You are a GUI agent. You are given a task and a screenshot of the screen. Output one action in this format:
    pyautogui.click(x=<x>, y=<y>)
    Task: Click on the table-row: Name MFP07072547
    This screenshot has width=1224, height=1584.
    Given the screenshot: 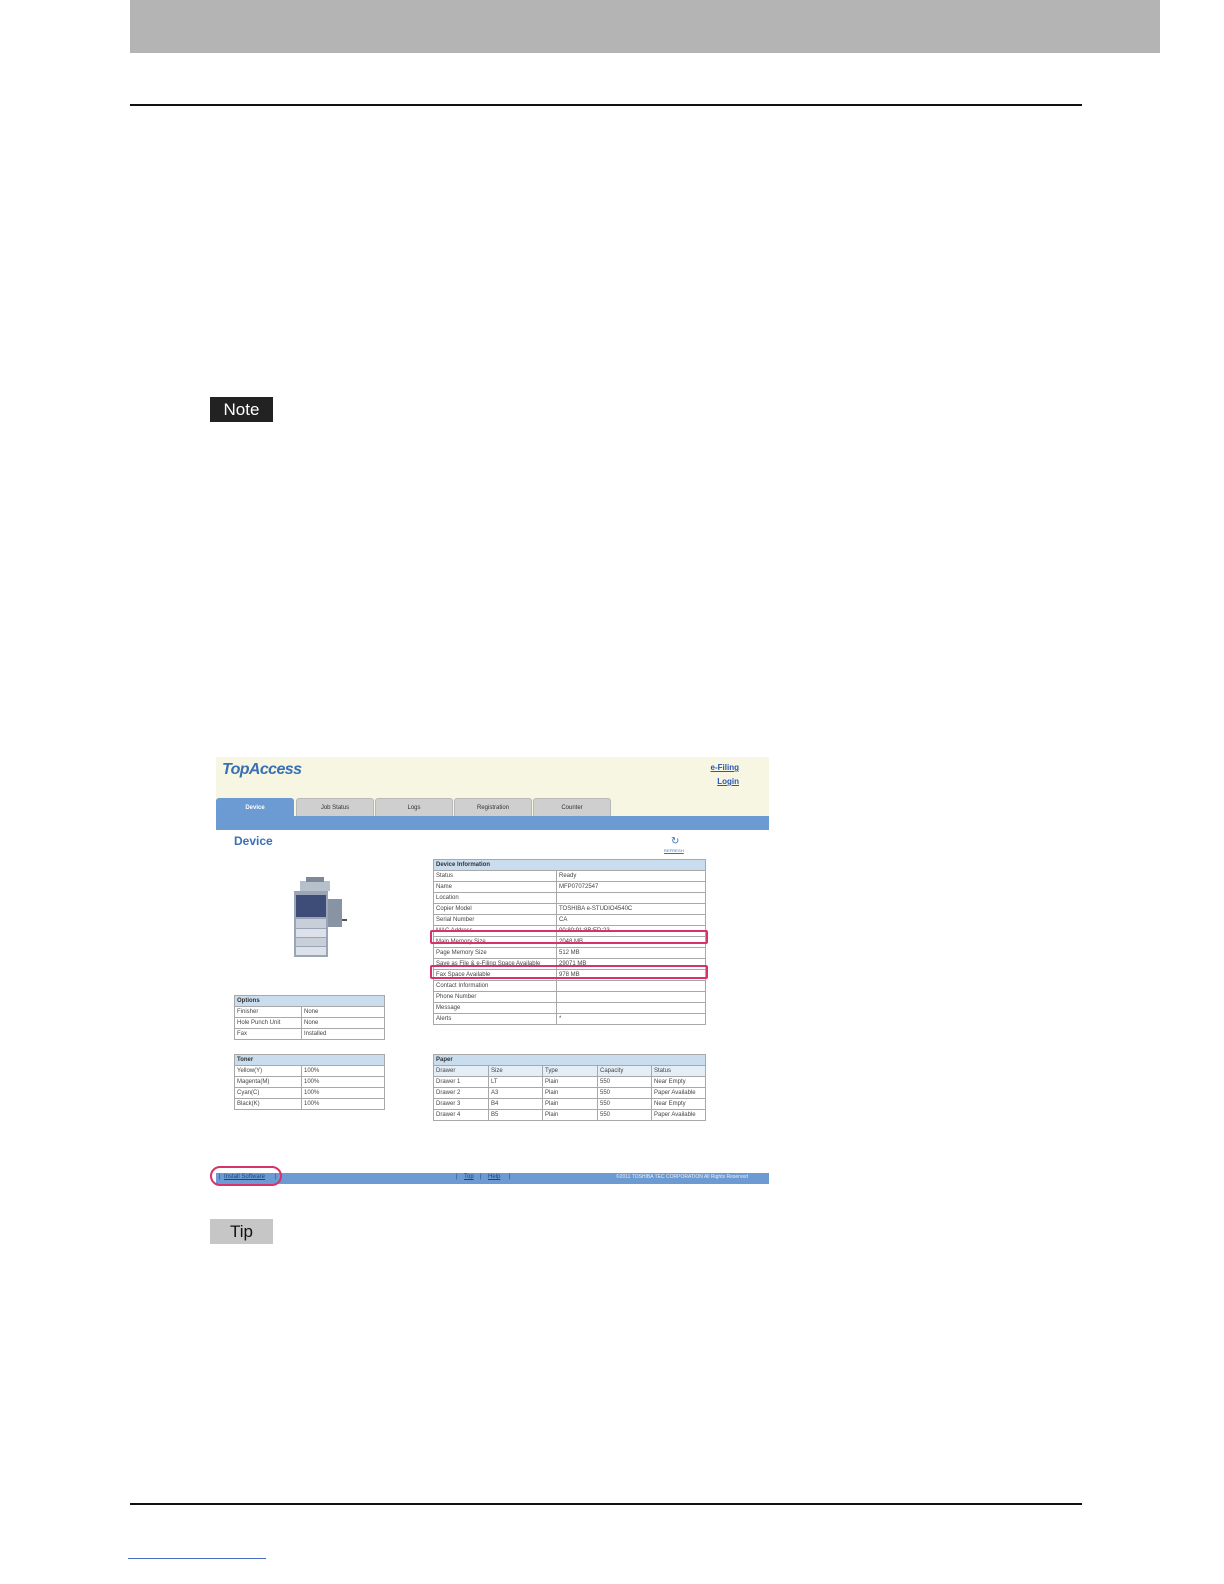 What is the action you would take?
    pyautogui.click(x=570, y=887)
    